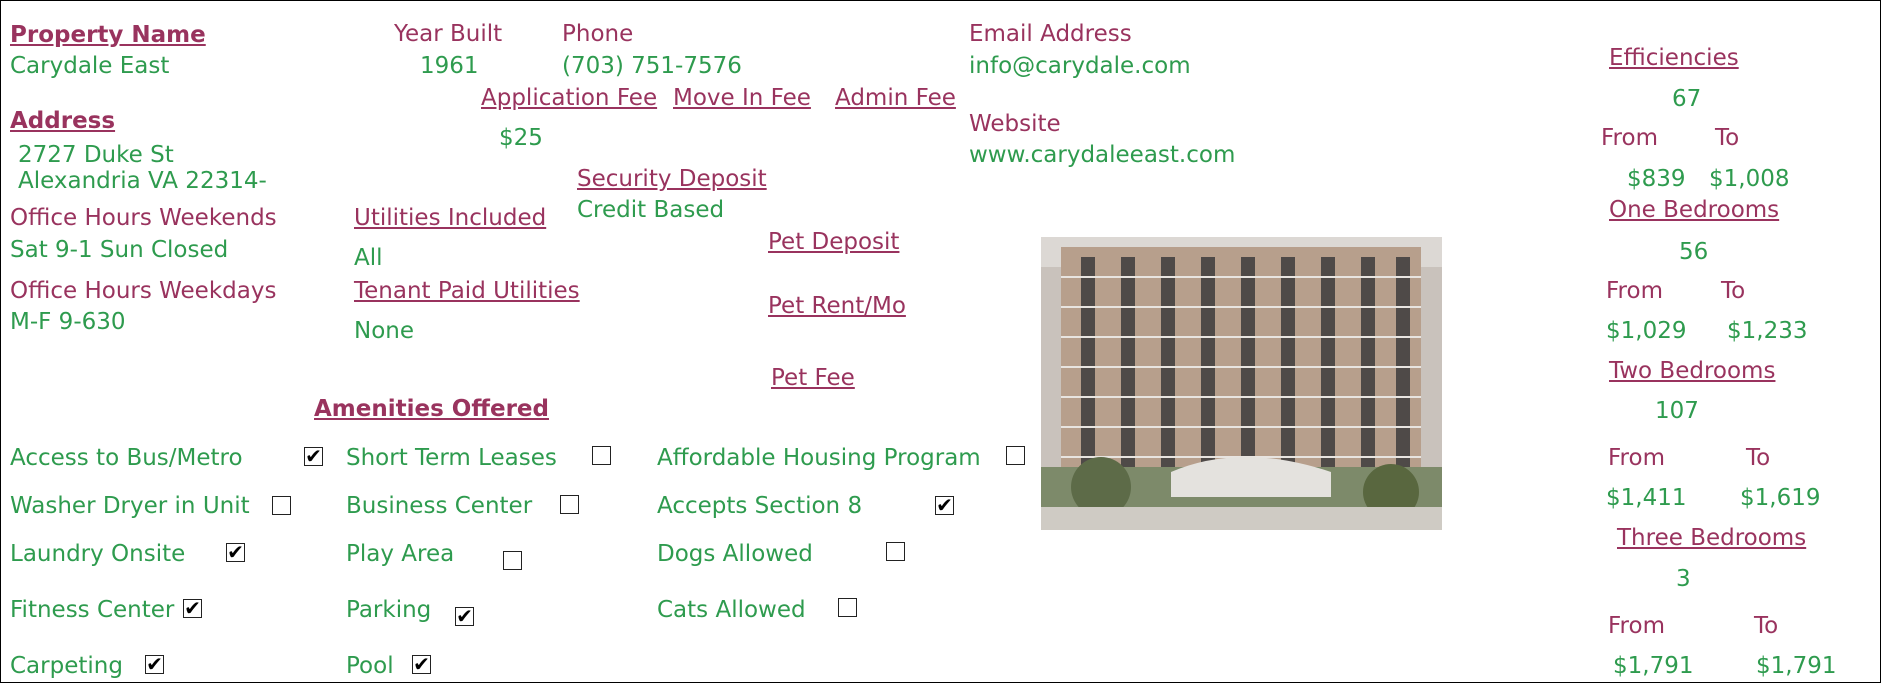 The image size is (1883, 685). I want to click on tenant-paid: None, so click(384, 331).